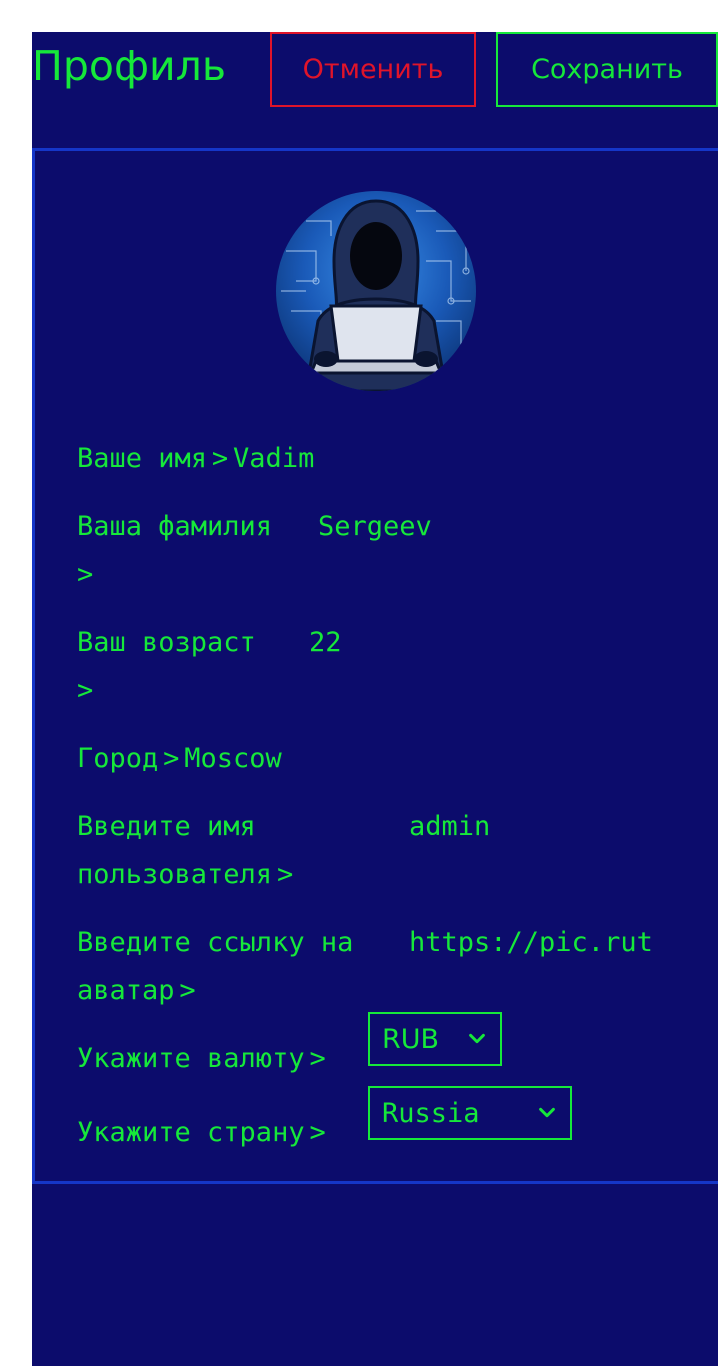 This screenshot has height=1366, width=718. Describe the element at coordinates (449, 827) in the screenshot. I see `username-value: admin` at that location.